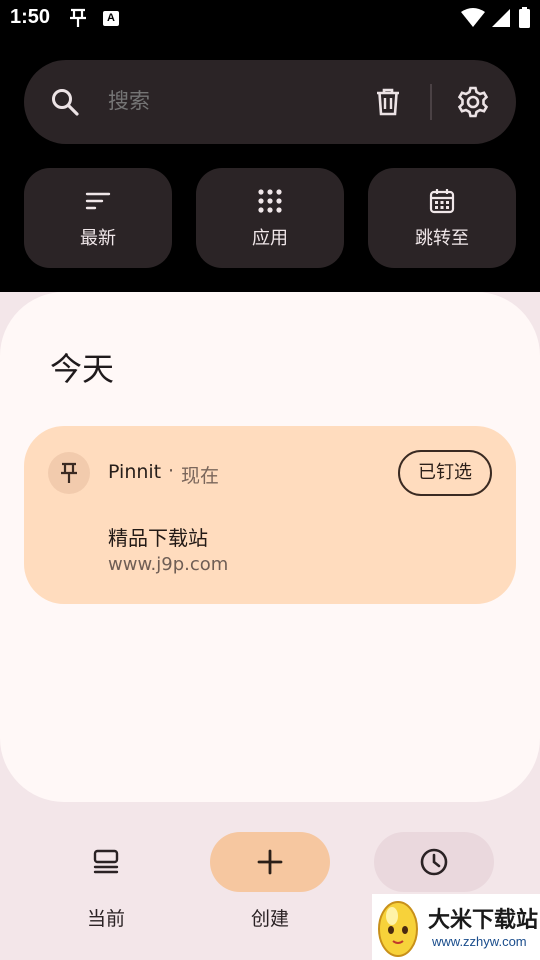 The height and width of the screenshot is (960, 540). Describe the element at coordinates (30, 17) in the screenshot. I see `status-time: 1:50` at that location.